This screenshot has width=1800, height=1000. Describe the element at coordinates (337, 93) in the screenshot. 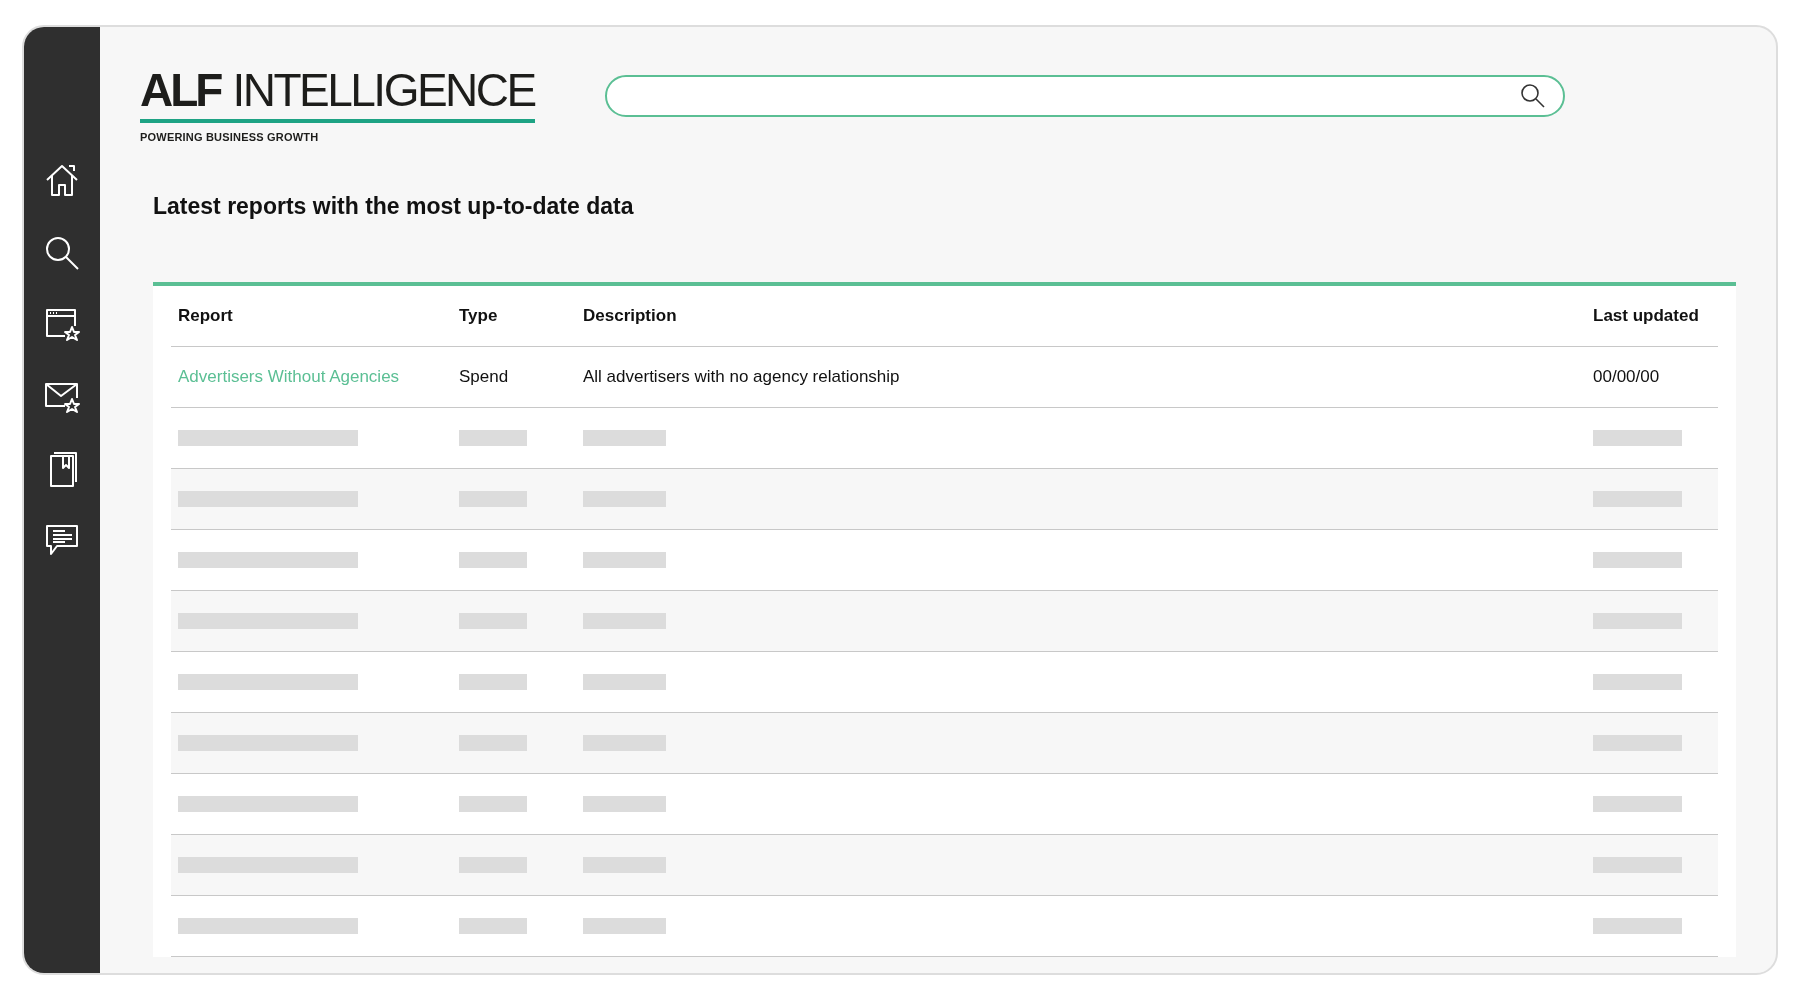

I see `logo: ALF INTELLIGENCE` at that location.